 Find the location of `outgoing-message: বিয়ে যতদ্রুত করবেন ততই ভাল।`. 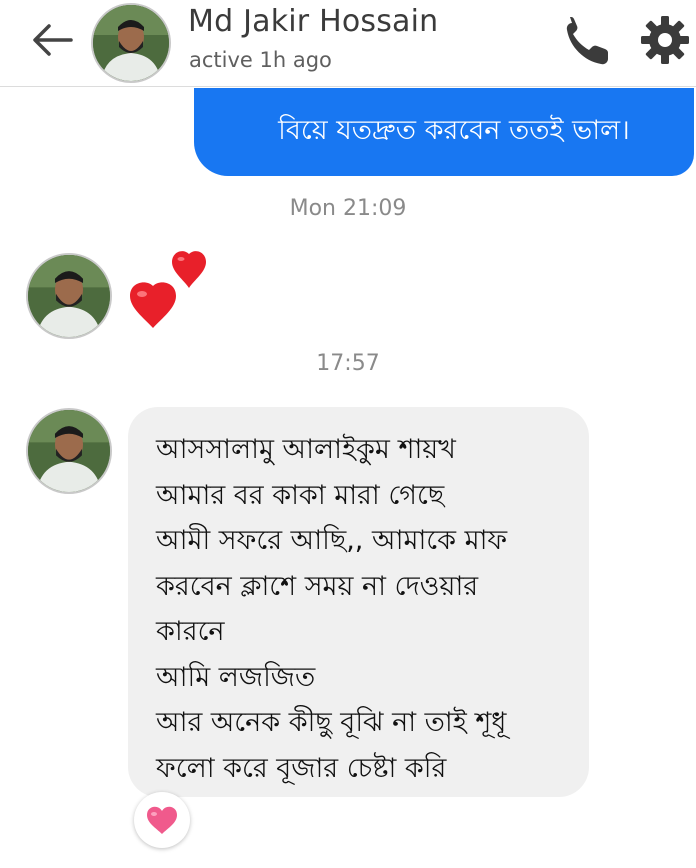

outgoing-message: বিয়ে যতদ্রুত করবেন ততই ভাল। is located at coordinates (444, 132).